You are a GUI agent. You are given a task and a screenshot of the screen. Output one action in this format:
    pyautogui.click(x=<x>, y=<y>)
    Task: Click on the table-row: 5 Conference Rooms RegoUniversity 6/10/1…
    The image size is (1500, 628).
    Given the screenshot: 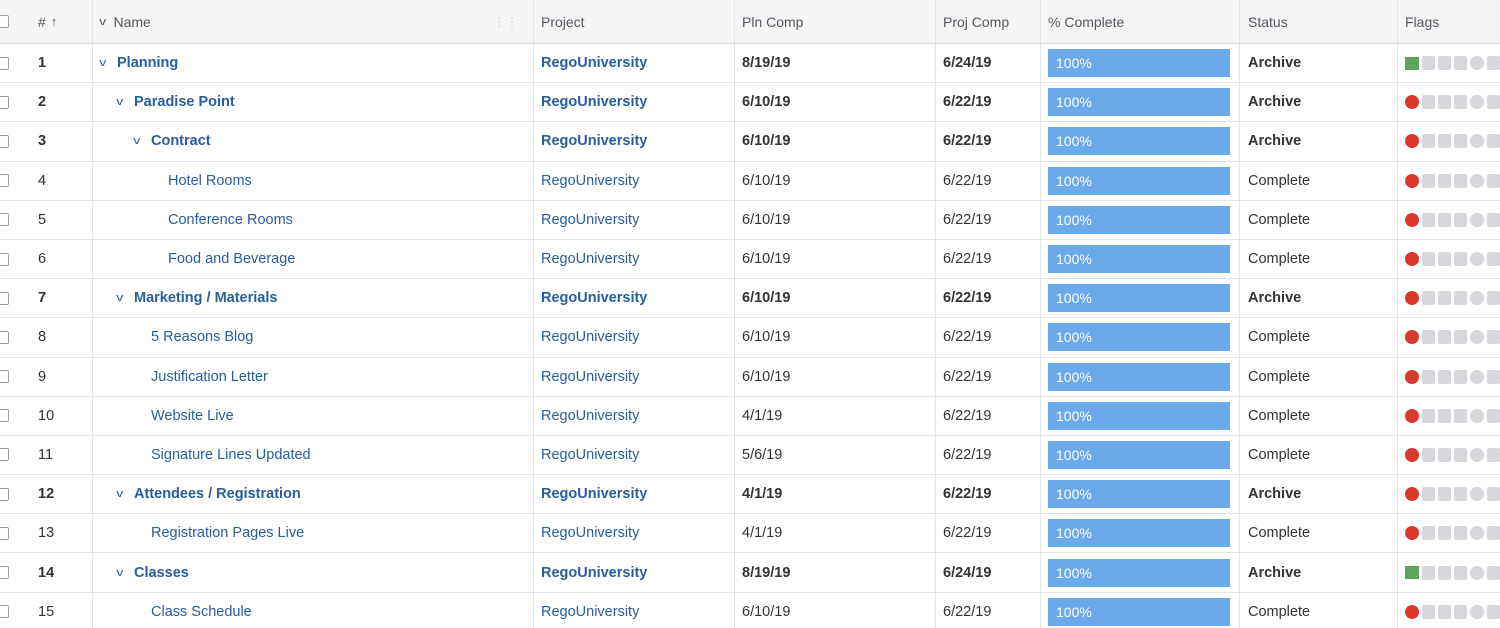 What is the action you would take?
    pyautogui.click(x=750, y=220)
    